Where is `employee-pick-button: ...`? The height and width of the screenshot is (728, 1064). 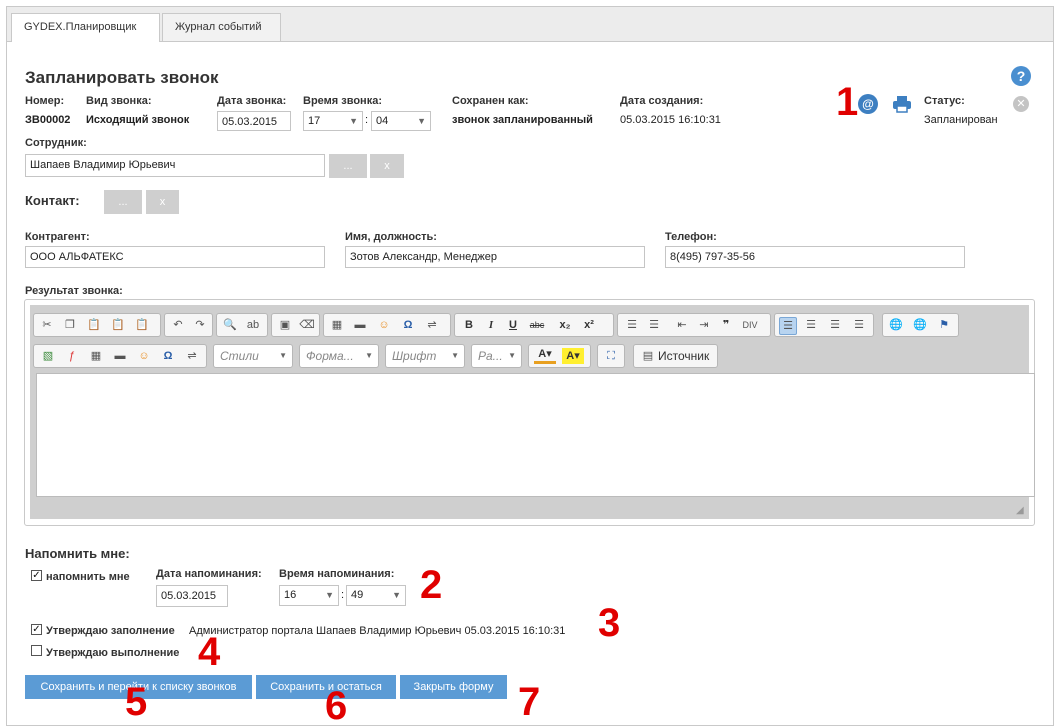 employee-pick-button: ... is located at coordinates (348, 166).